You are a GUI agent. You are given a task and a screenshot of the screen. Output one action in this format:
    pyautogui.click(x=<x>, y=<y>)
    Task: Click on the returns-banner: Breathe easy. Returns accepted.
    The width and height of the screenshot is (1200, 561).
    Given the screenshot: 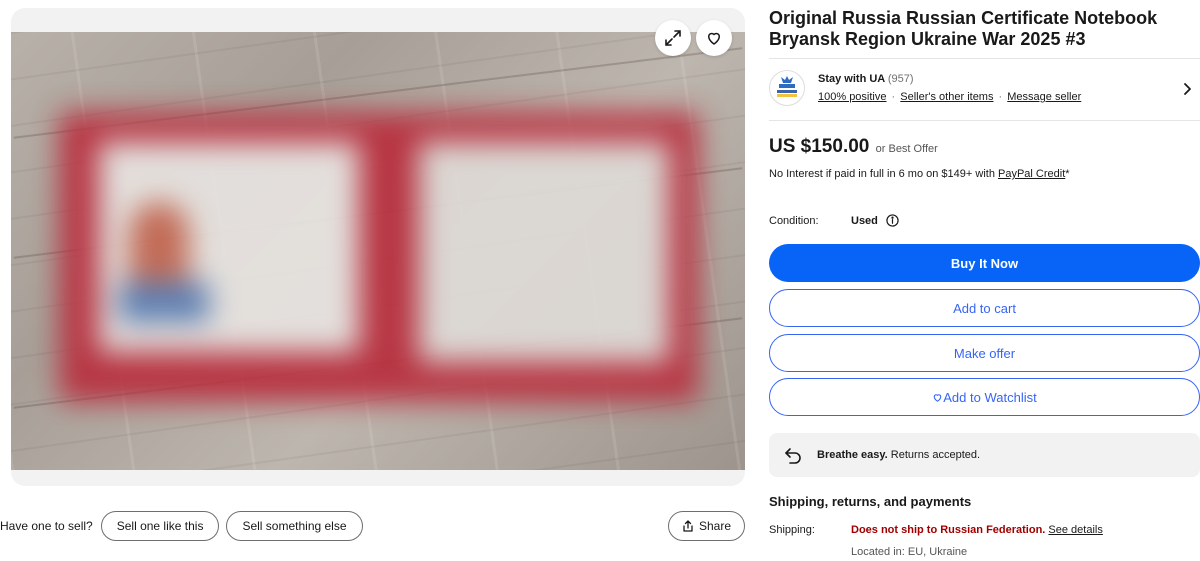 What is the action you would take?
    pyautogui.click(x=984, y=455)
    